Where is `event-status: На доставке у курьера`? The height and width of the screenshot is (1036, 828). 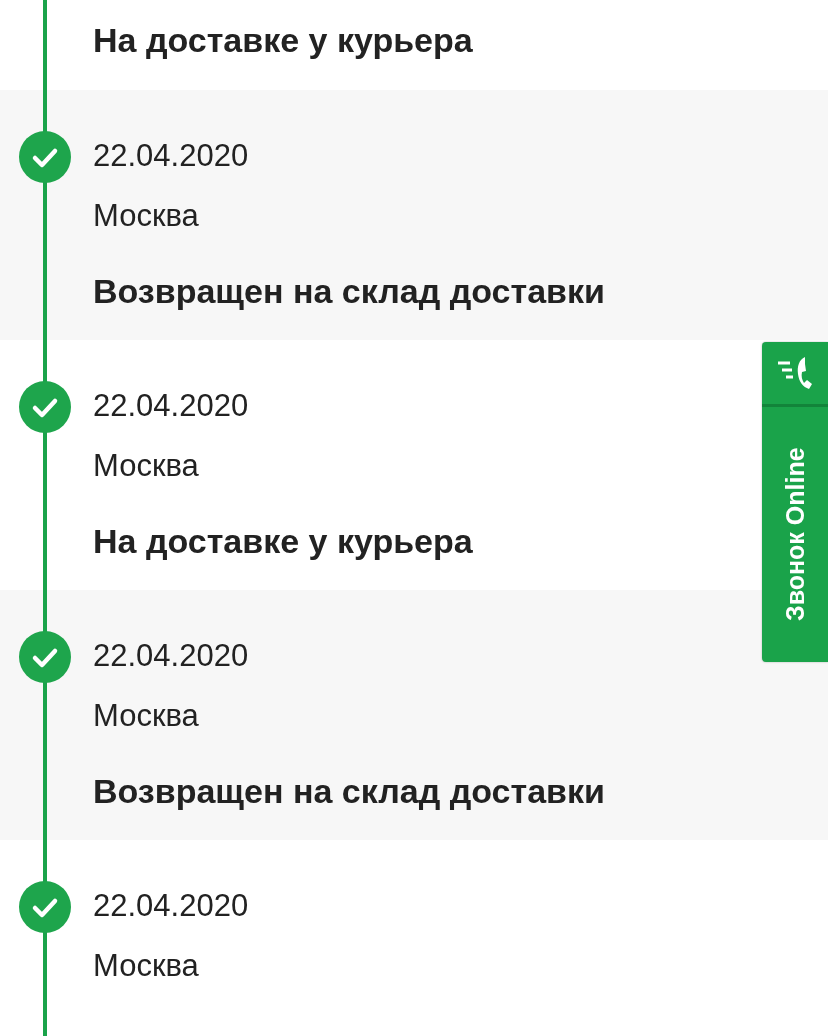 event-status: На доставке у курьера is located at coordinates (283, 40).